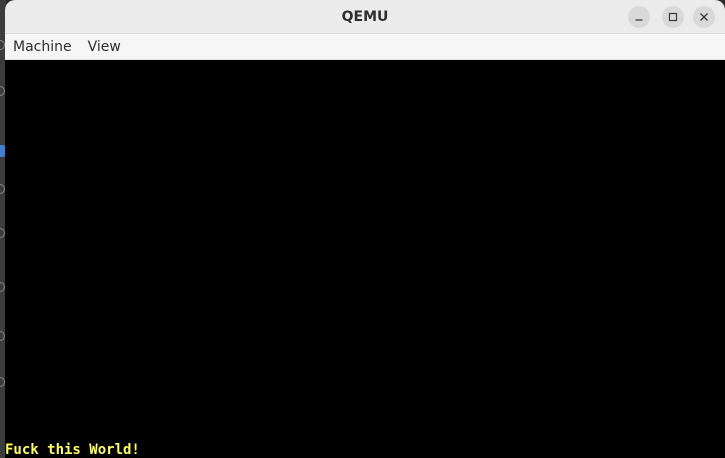 The image size is (725, 458). I want to click on menu-bar: Machine View, so click(365, 47).